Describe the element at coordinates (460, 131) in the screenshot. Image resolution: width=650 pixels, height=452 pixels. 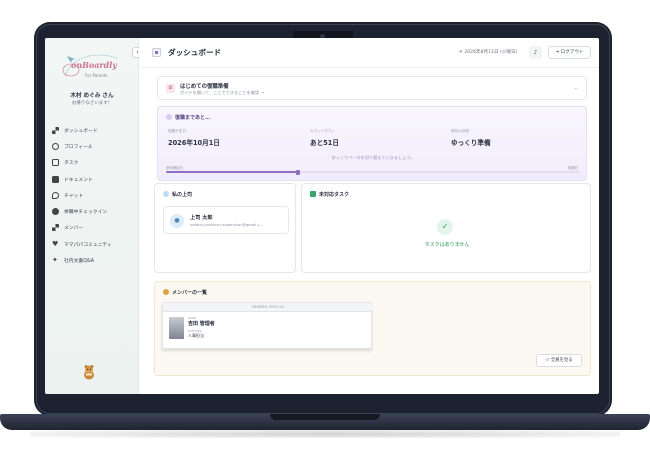
I see `column-label: 現在の状態` at that location.